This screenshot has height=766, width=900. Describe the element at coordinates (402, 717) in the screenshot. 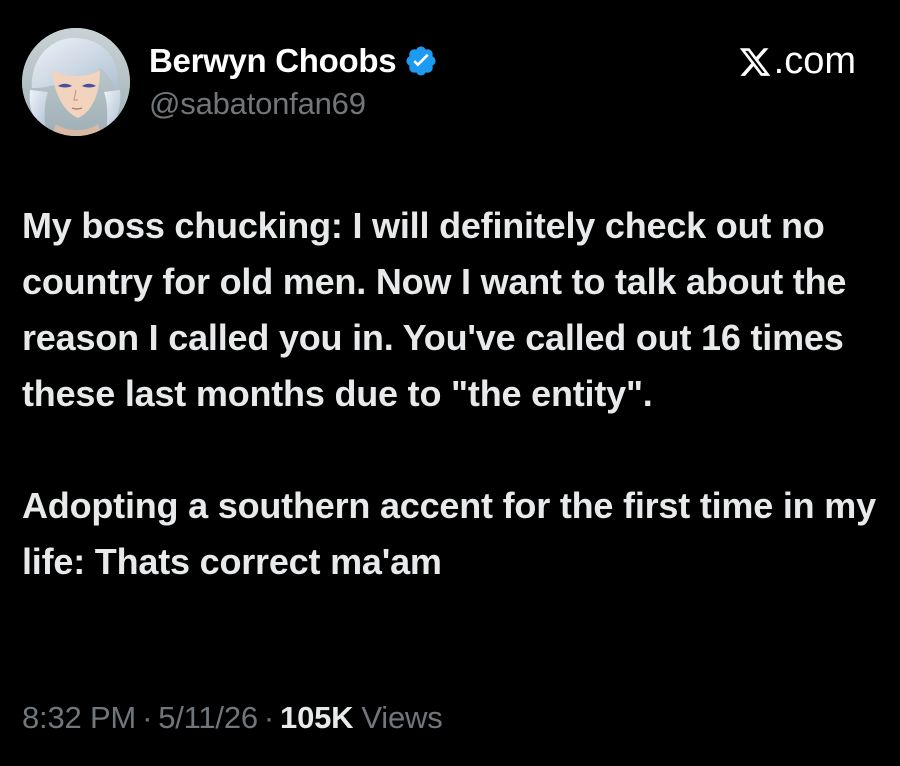

I see `views-label: Views` at that location.